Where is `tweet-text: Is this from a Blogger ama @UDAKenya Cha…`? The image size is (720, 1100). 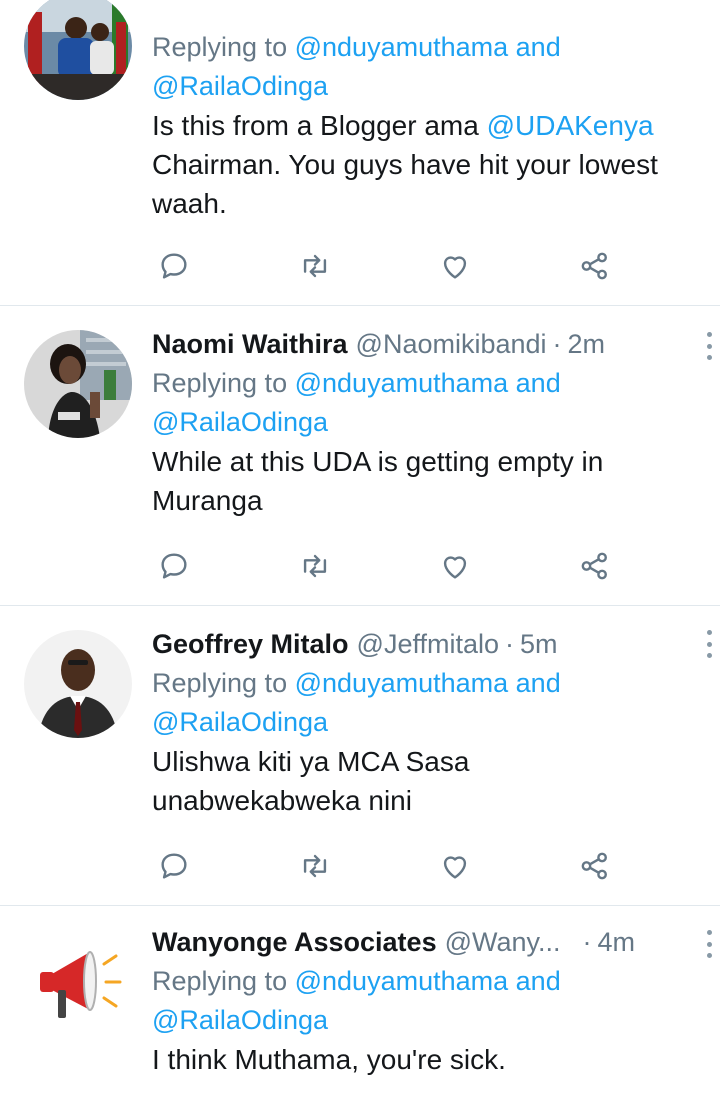
tweet-text: Is this from a Blogger ama @UDAKenya Cha… is located at coordinates (405, 164).